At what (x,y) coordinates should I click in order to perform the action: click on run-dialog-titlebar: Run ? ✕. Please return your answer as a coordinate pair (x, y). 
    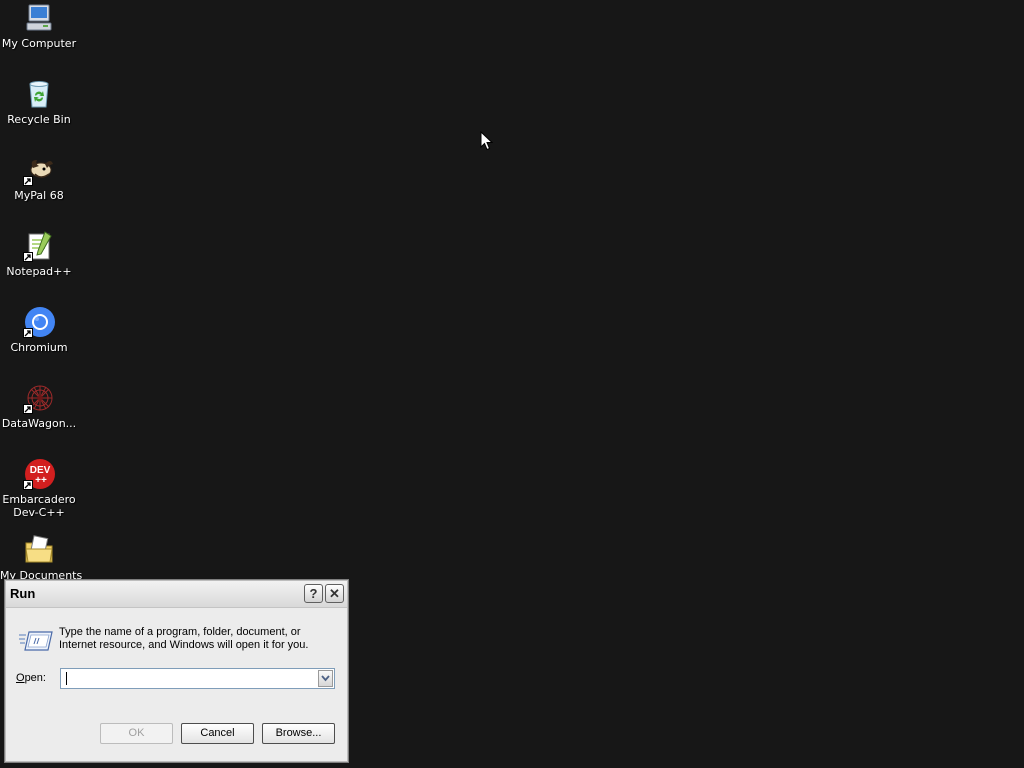
    Looking at the image, I should click on (176, 594).